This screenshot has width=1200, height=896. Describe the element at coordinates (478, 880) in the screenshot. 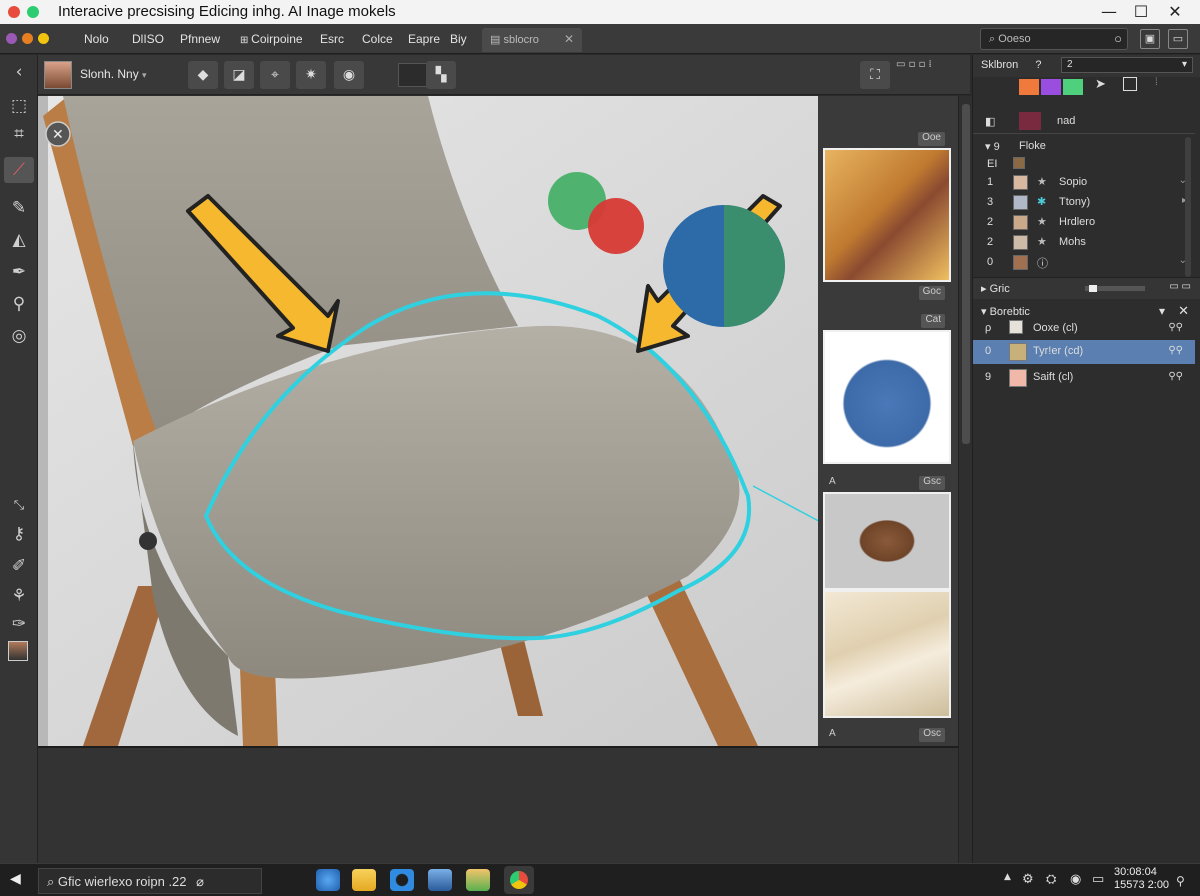

I see `gallery-icon` at that location.